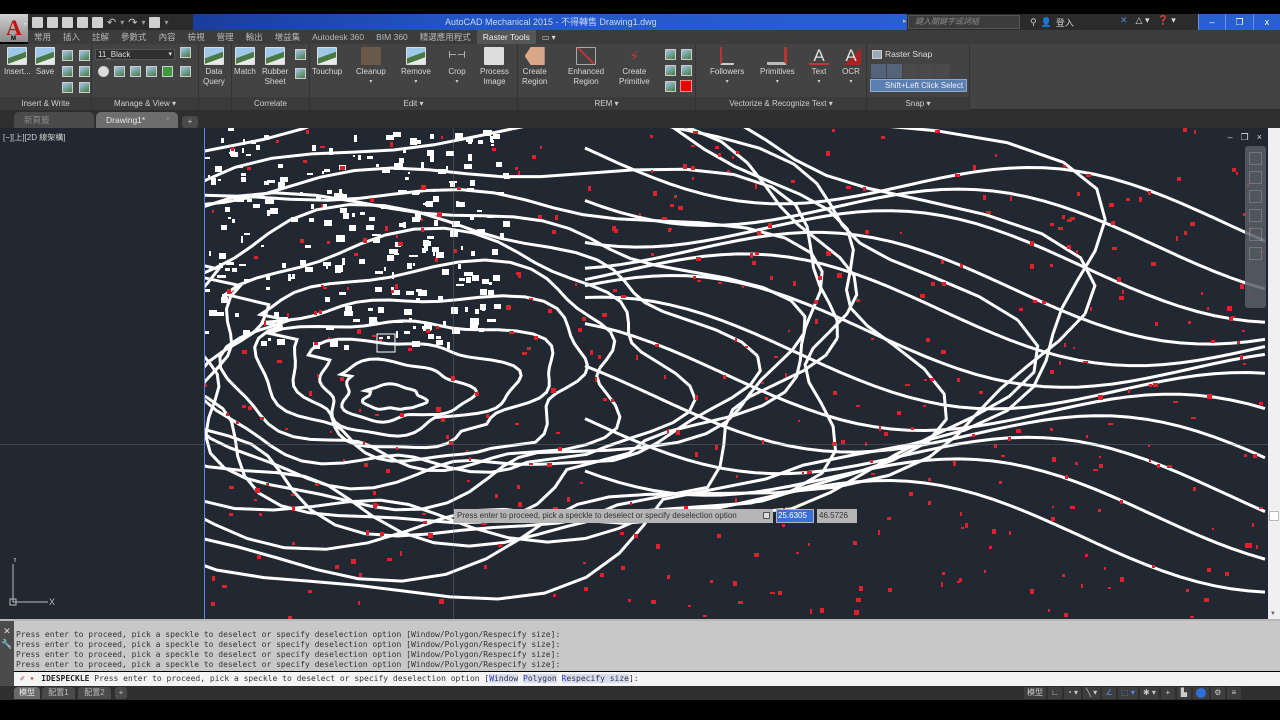 The image size is (1280, 720). What do you see at coordinates (52, 22) in the screenshot?
I see `open-icon` at bounding box center [52, 22].